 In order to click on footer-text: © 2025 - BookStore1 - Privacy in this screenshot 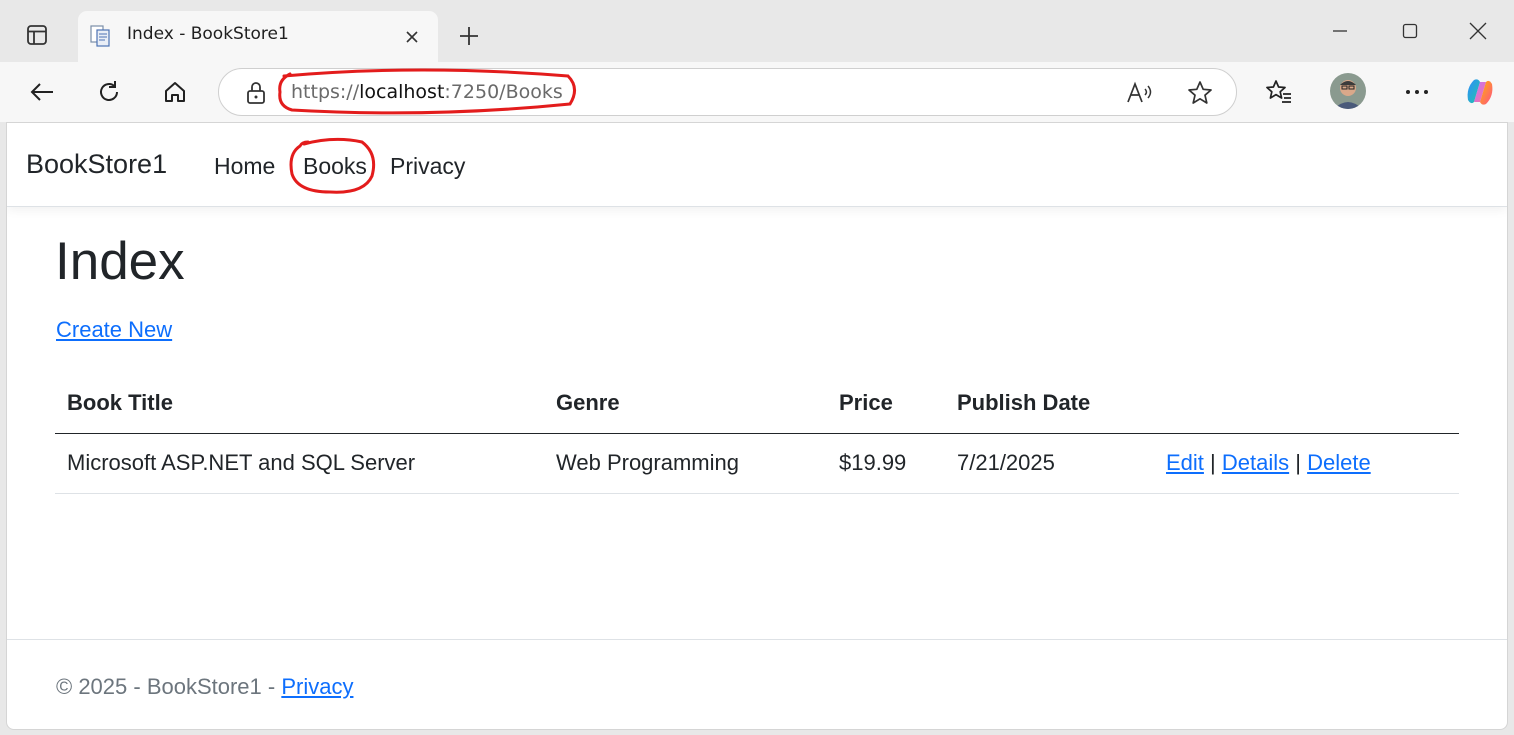, I will do `click(204, 687)`.